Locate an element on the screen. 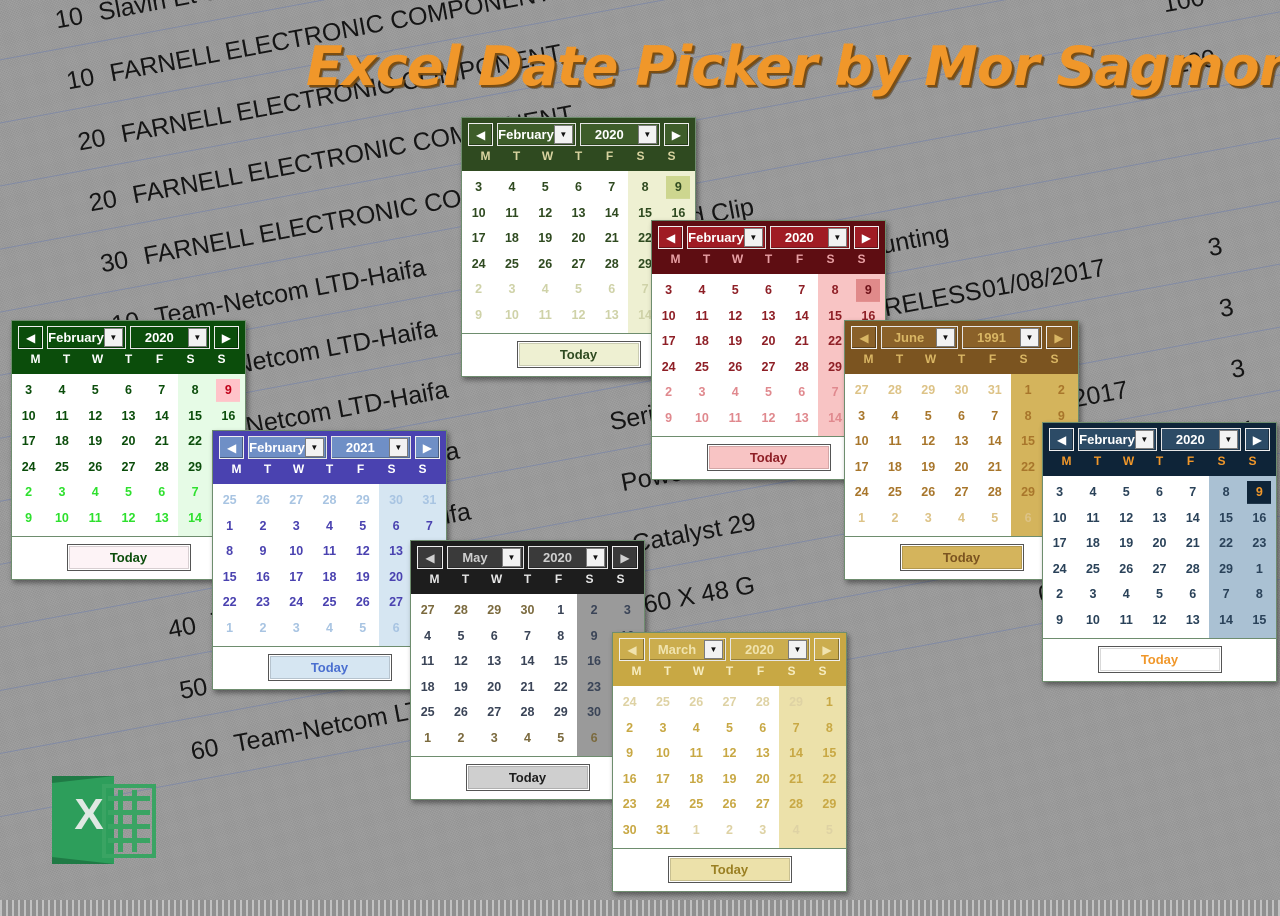 The width and height of the screenshot is (1280, 916). day-cell: 22 is located at coordinates (229, 603).